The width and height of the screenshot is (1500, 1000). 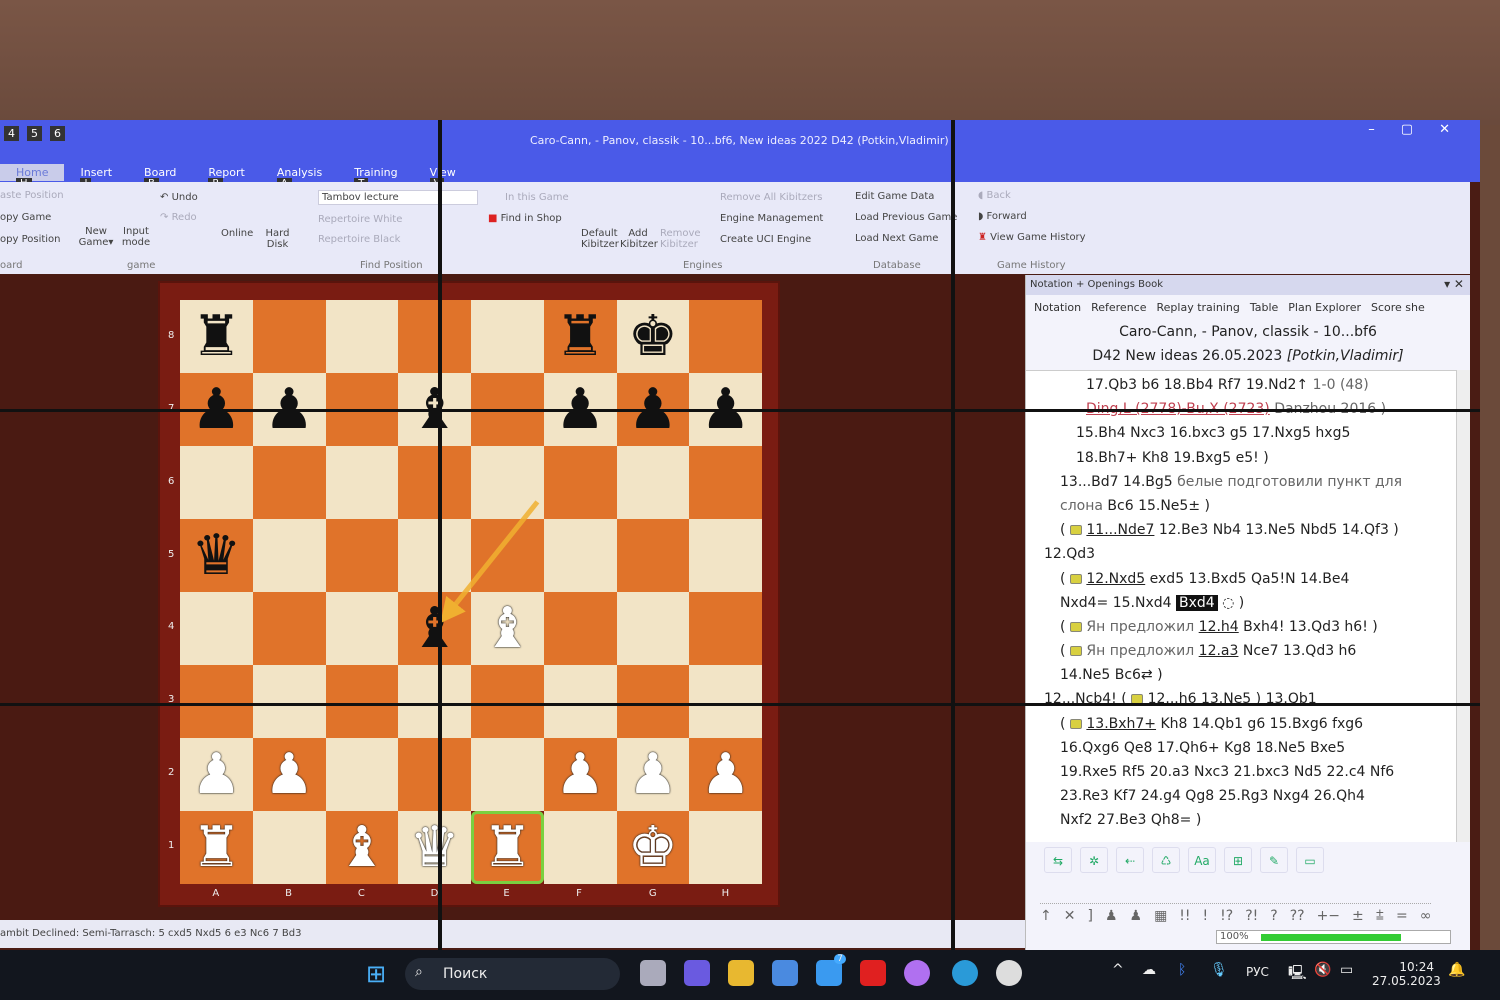 What do you see at coordinates (1111, 675) in the screenshot?
I see `move-text: 14.Ne5 Bc6⇄ )` at bounding box center [1111, 675].